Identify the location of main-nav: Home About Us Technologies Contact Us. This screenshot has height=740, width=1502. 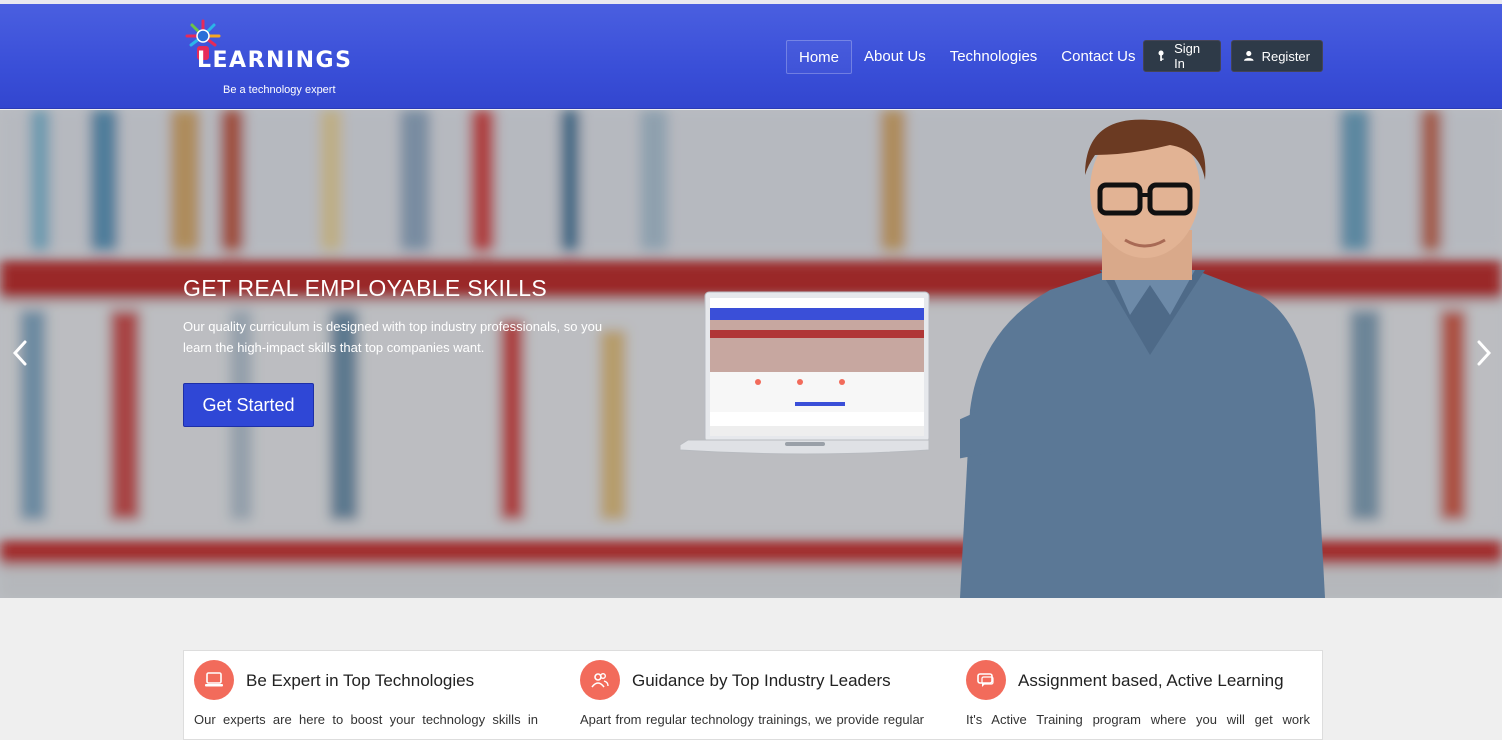
(966, 57).